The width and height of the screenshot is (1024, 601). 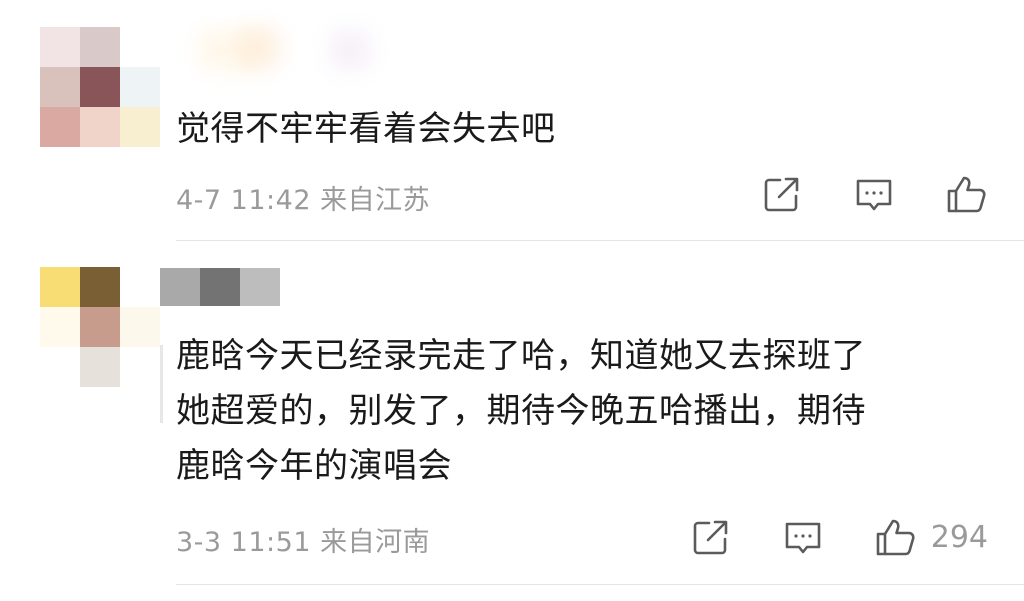 I want to click on quote-bar, so click(x=161, y=384).